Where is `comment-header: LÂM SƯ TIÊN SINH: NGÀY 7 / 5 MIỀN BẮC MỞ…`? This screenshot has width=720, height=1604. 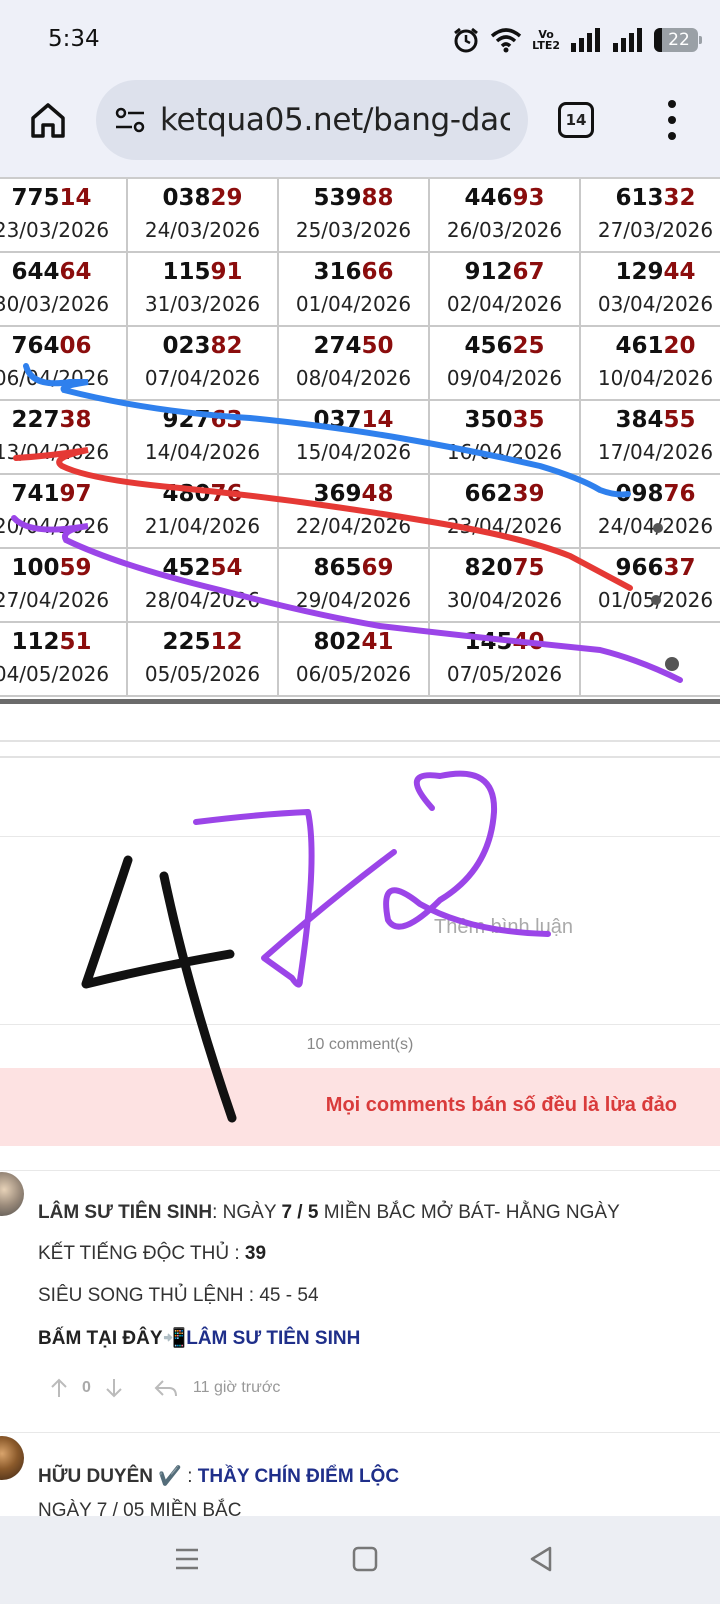 comment-header: LÂM SƯ TIÊN SINH: NGÀY 7 / 5 MIỀN BẮC MỞ… is located at coordinates (329, 1213).